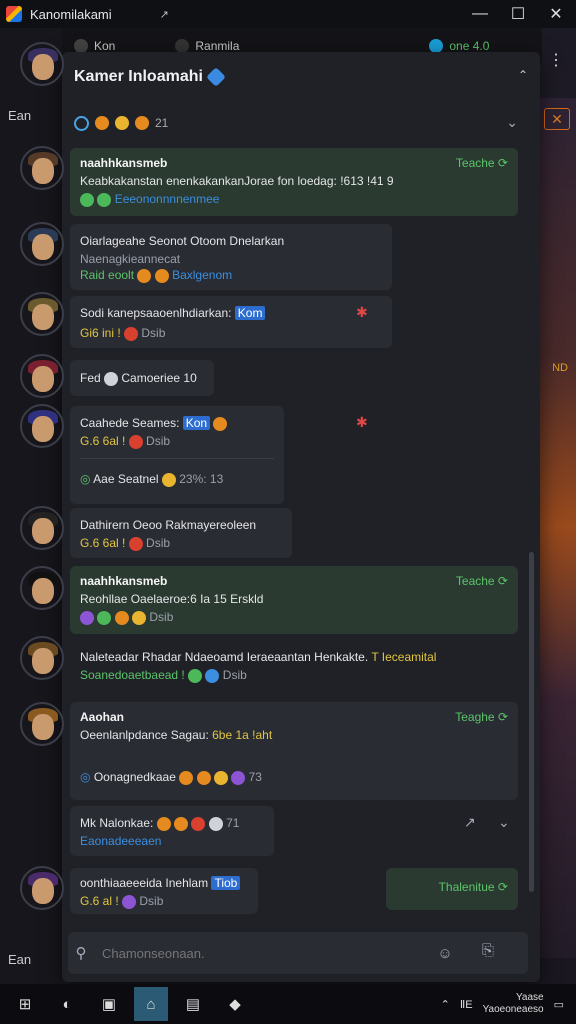 The height and width of the screenshot is (1024, 576). I want to click on background-tab: Ranmila, so click(207, 46).